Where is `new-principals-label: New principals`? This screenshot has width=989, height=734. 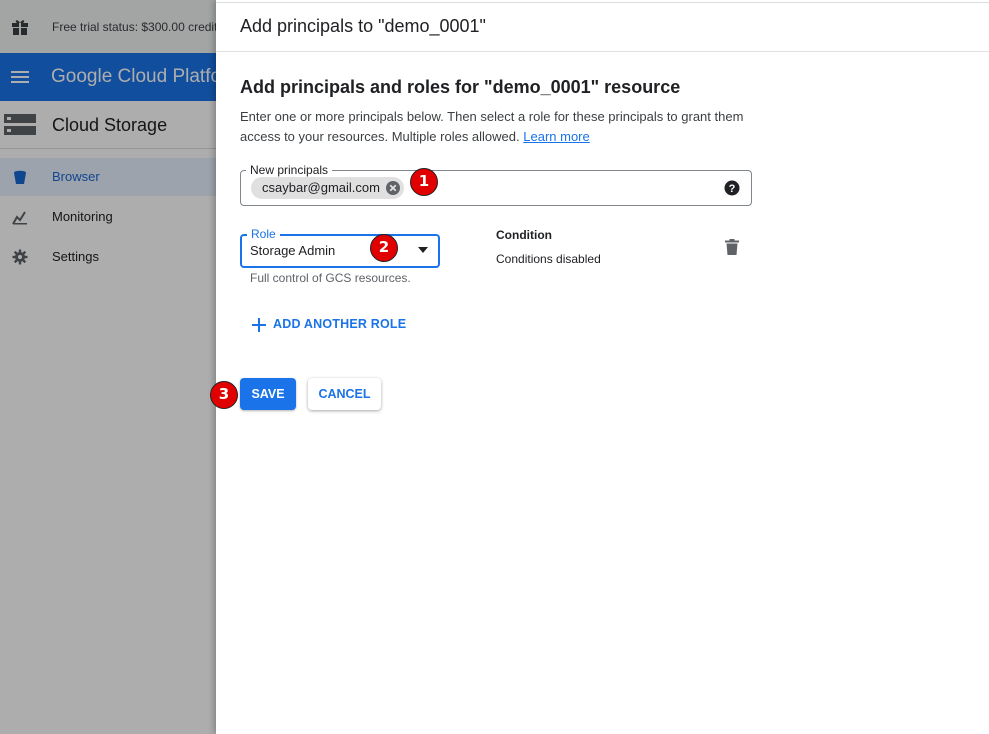
new-principals-label: New principals is located at coordinates (289, 170).